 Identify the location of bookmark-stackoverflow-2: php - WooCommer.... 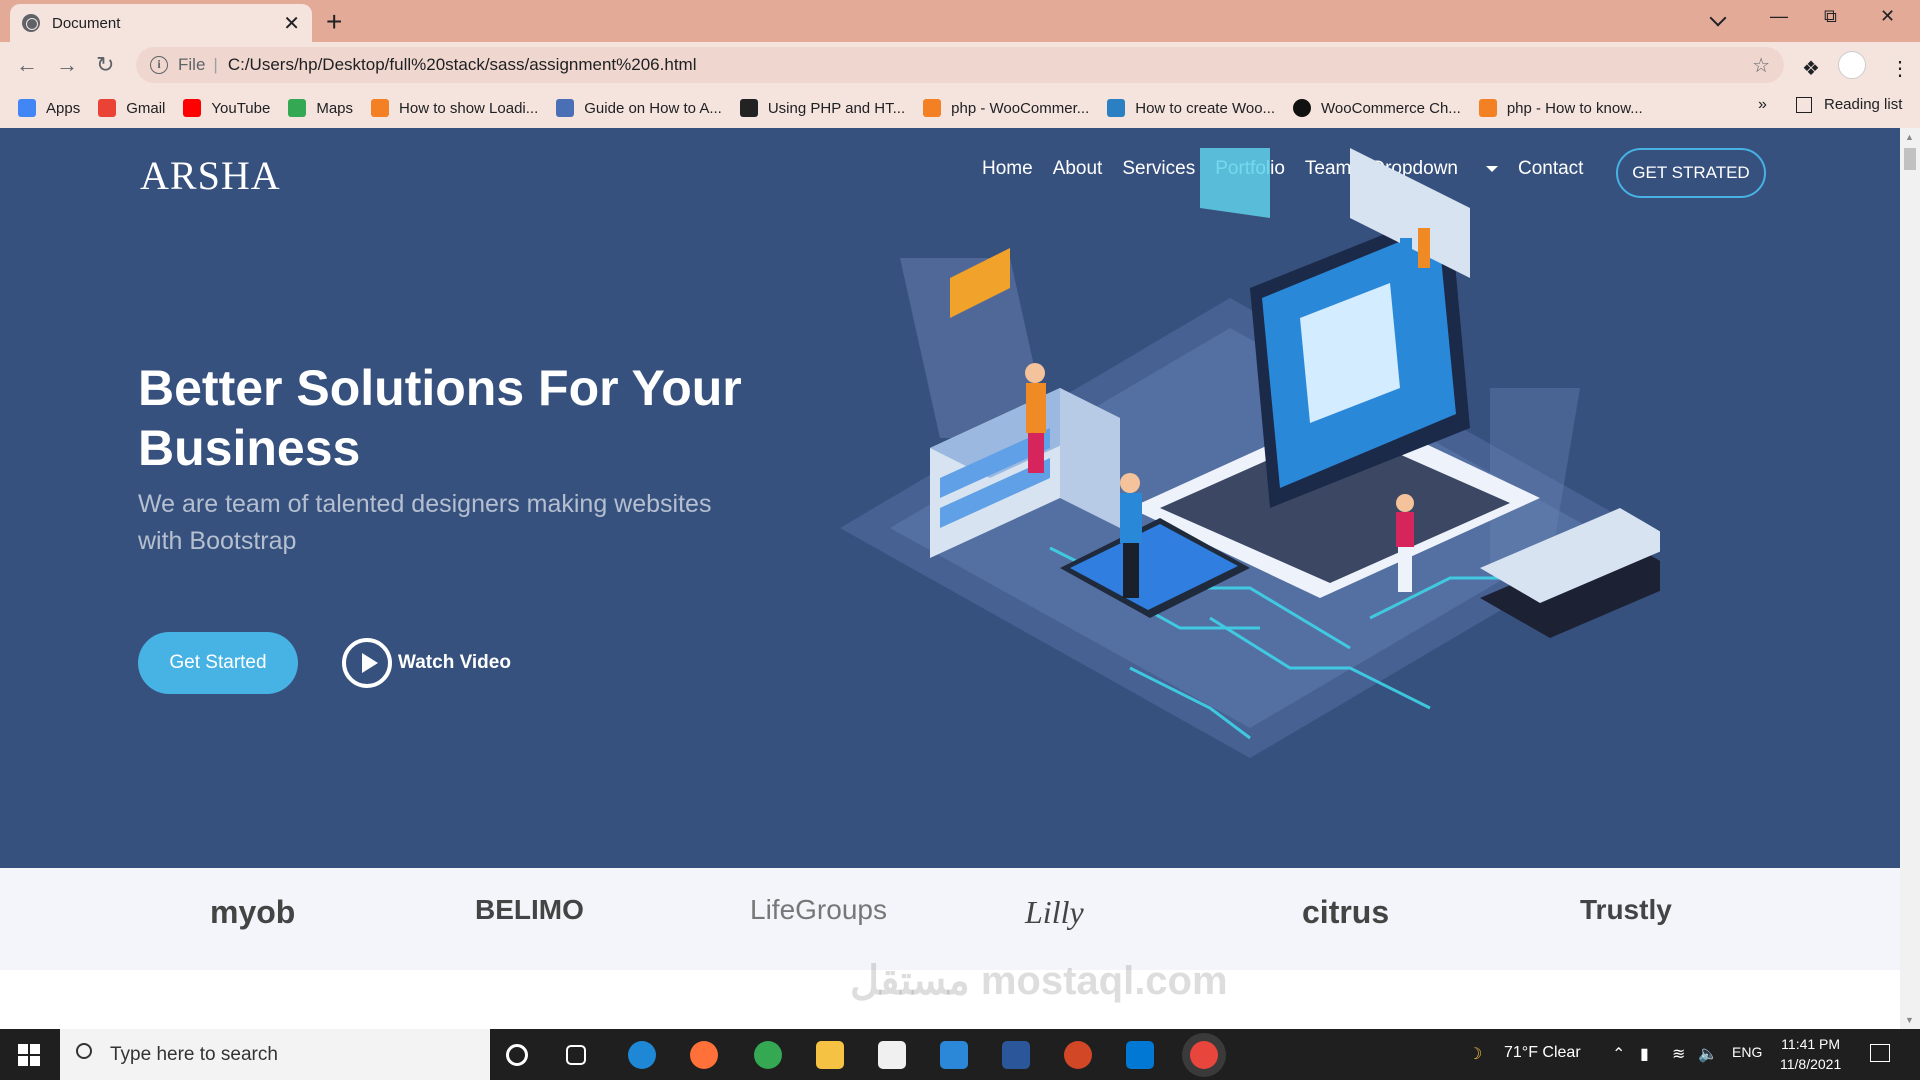
(1006, 108).